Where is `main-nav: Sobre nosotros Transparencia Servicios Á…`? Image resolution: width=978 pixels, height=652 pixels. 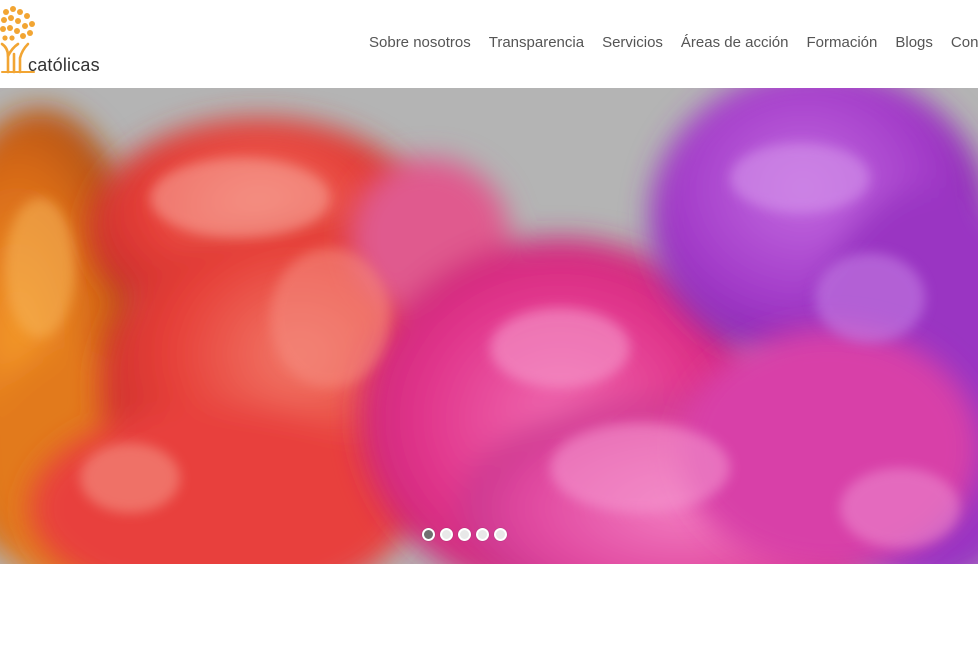 main-nav: Sobre nosotros Transparencia Servicios Á… is located at coordinates (673, 42).